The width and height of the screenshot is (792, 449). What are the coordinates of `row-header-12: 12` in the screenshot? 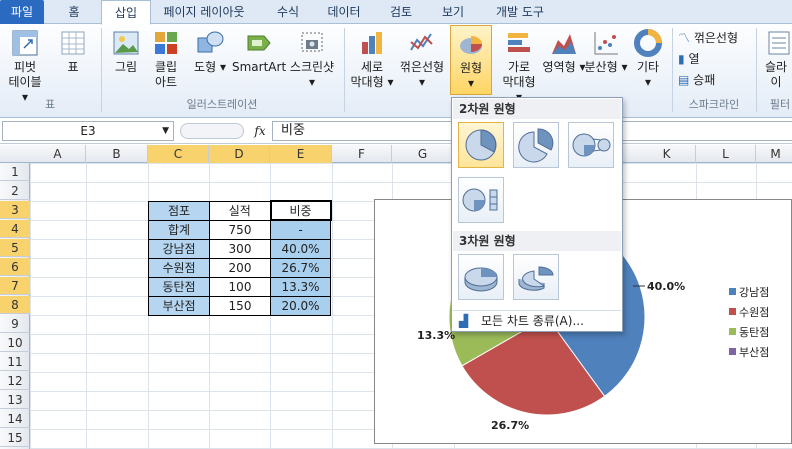 It's located at (15, 381).